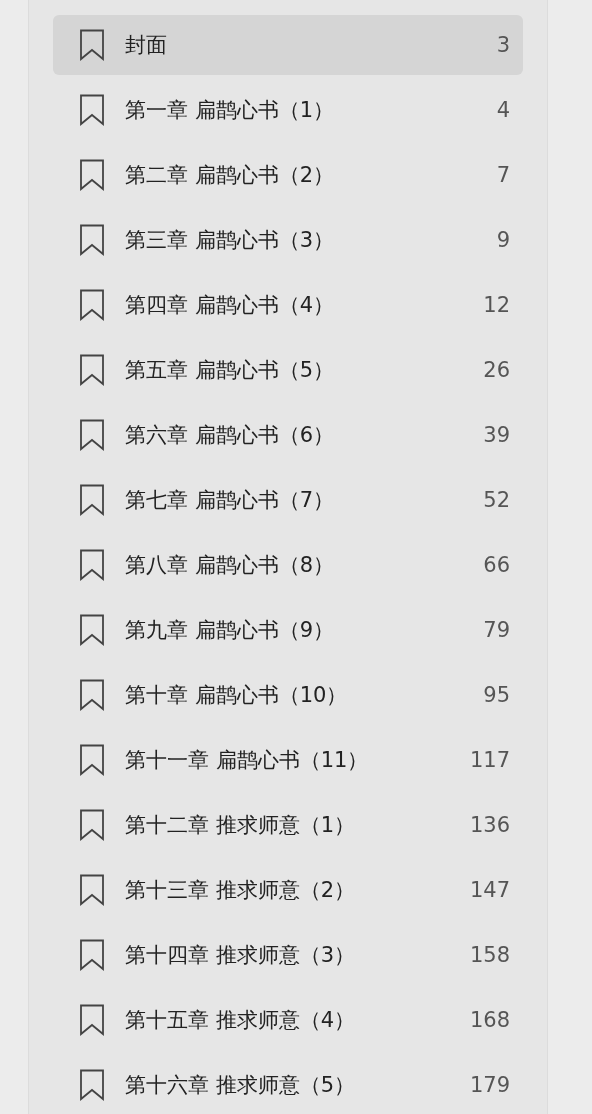 The height and width of the screenshot is (1114, 592). Describe the element at coordinates (241, 955) in the screenshot. I see `chapter-title: 第十四章 推求师意（3）` at that location.